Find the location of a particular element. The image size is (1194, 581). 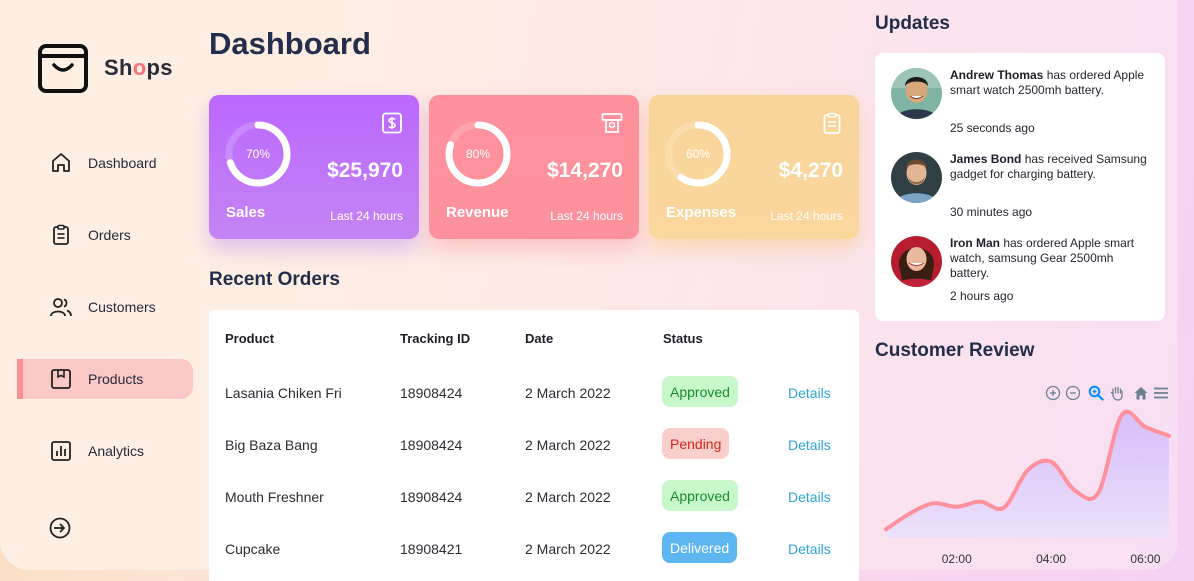

update-time: 30 minutes ago is located at coordinates (991, 212).